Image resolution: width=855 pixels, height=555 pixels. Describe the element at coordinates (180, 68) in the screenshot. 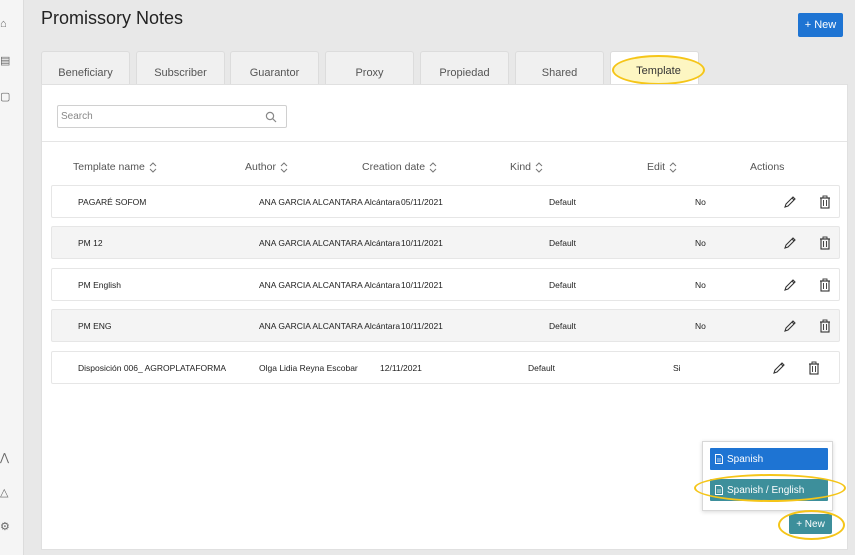

I see `tab-subscriber: Subscriber` at that location.